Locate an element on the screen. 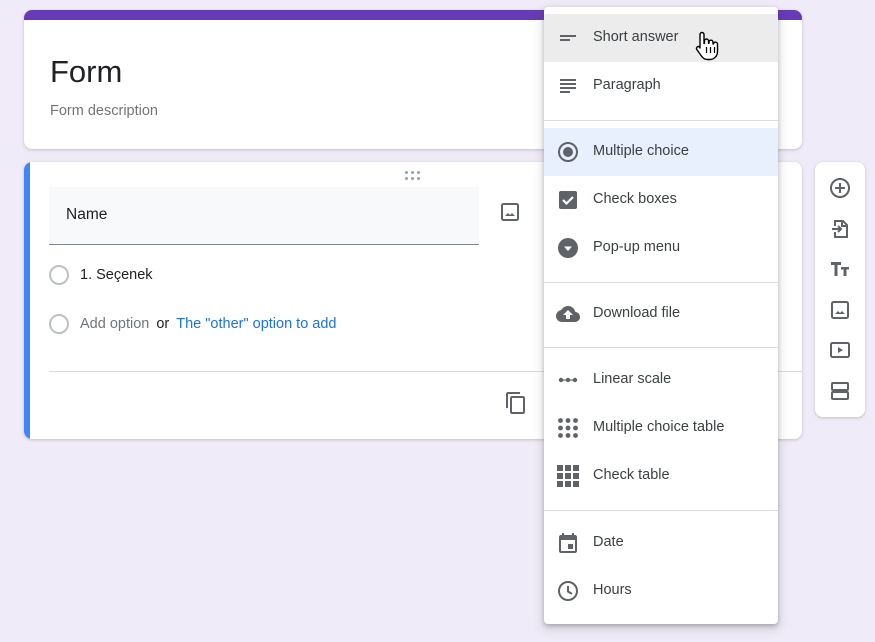 This screenshot has width=875, height=642. import-icon is located at coordinates (840, 229).